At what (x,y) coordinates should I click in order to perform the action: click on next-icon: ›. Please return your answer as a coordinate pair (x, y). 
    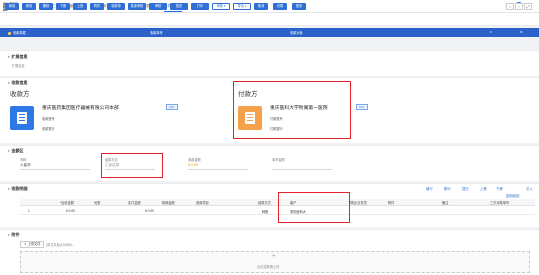
    Looking at the image, I should click on (519, 6).